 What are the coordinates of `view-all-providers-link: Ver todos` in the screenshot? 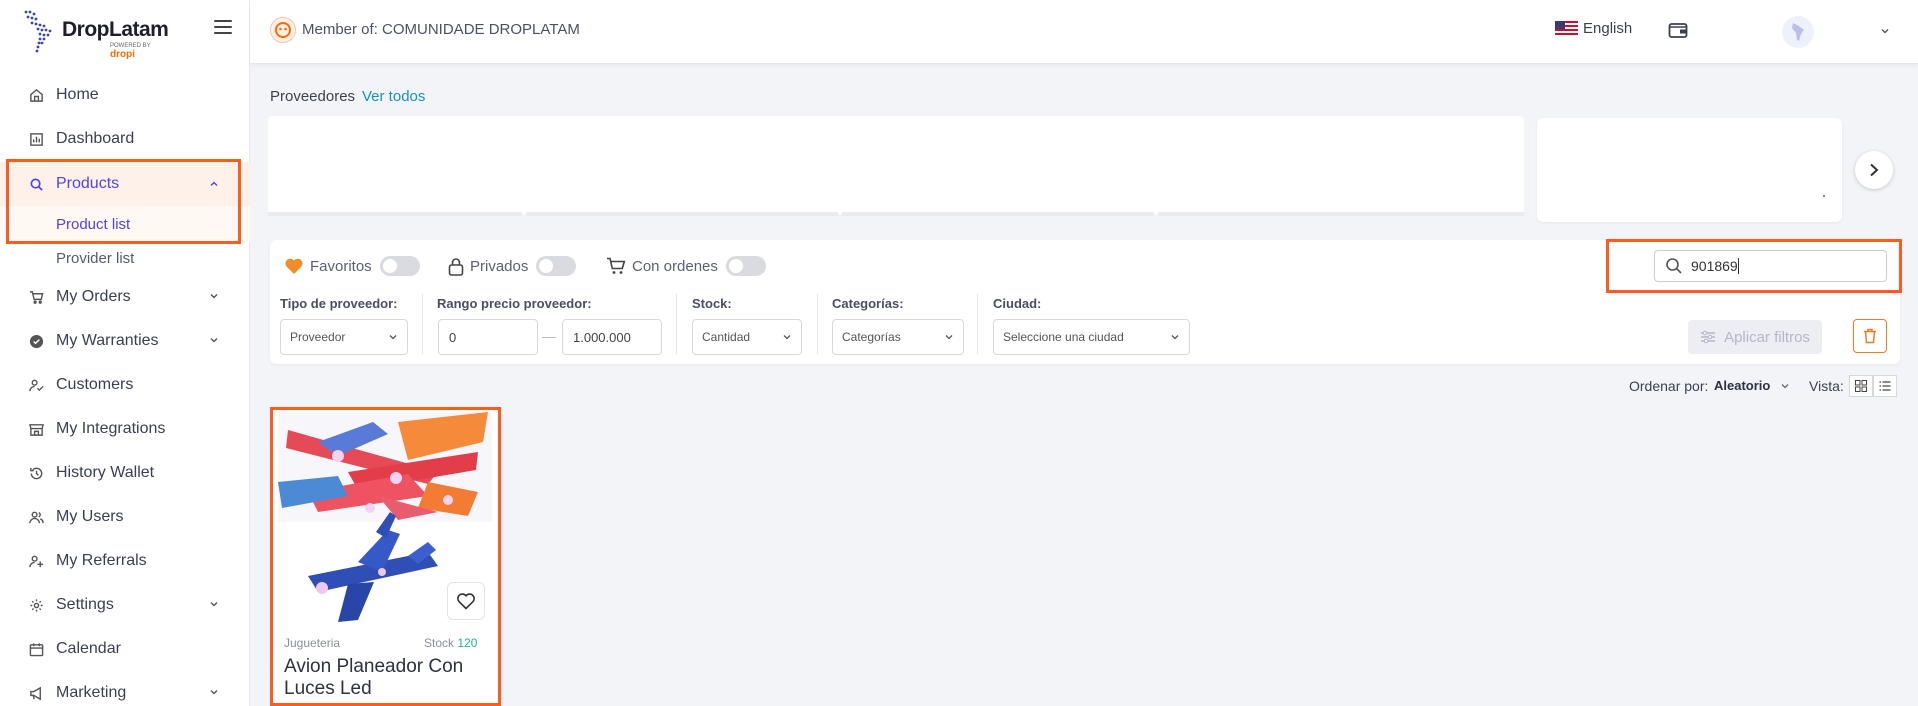 It's located at (393, 96).